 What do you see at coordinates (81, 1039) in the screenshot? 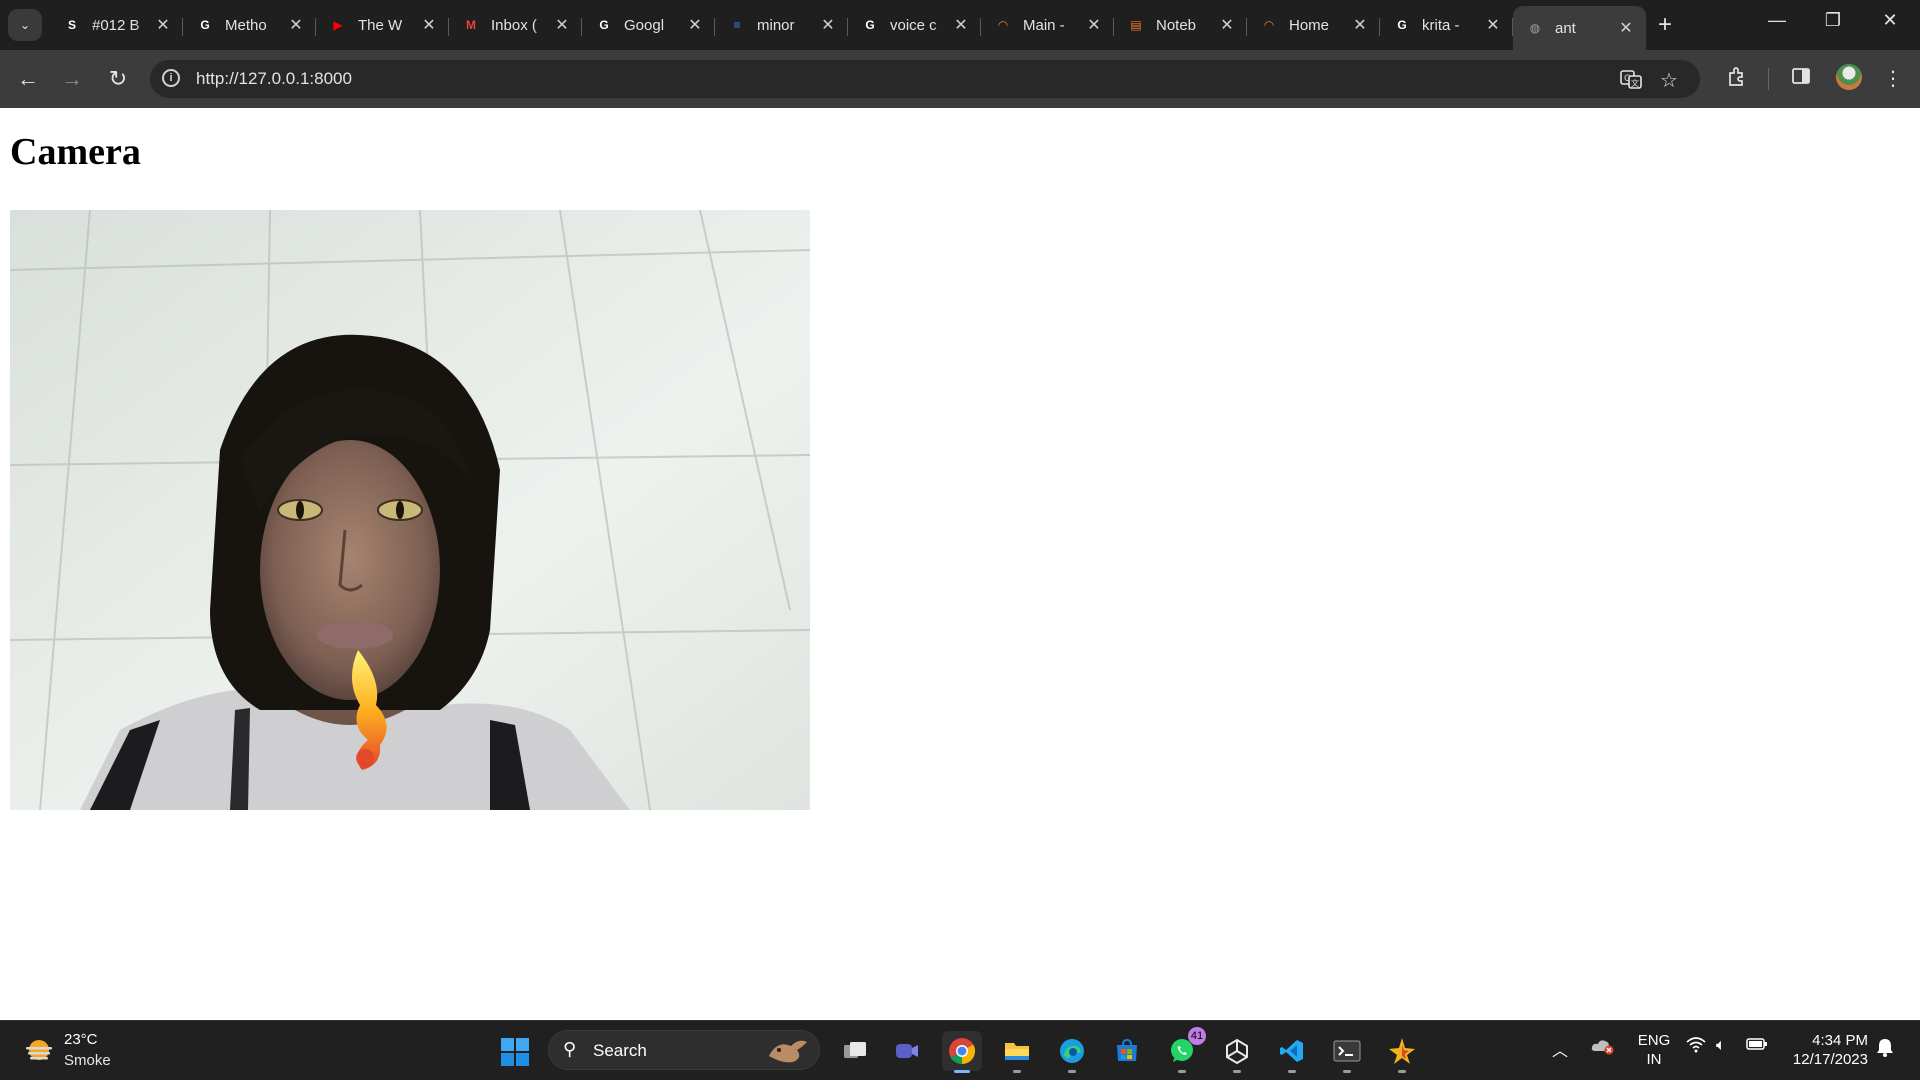
I see `weather-temperature: 23°C` at bounding box center [81, 1039].